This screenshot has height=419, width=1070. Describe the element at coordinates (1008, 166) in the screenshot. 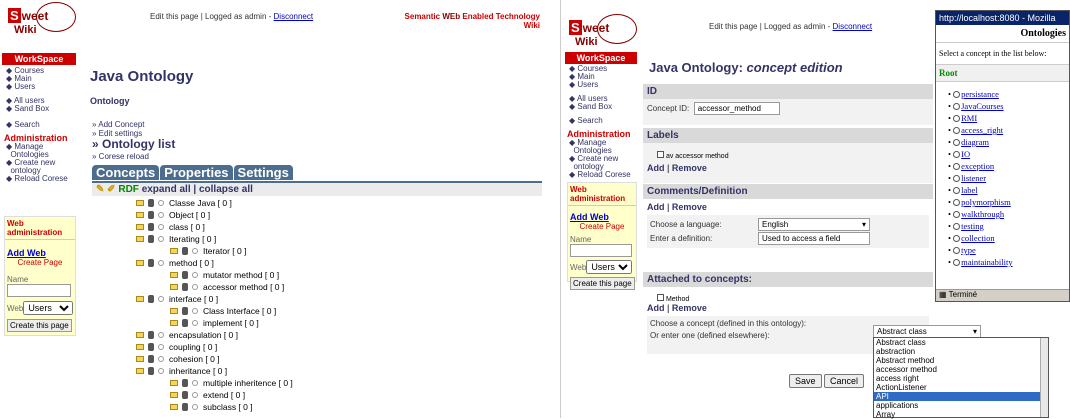

I see `concept-option: • exception` at that location.